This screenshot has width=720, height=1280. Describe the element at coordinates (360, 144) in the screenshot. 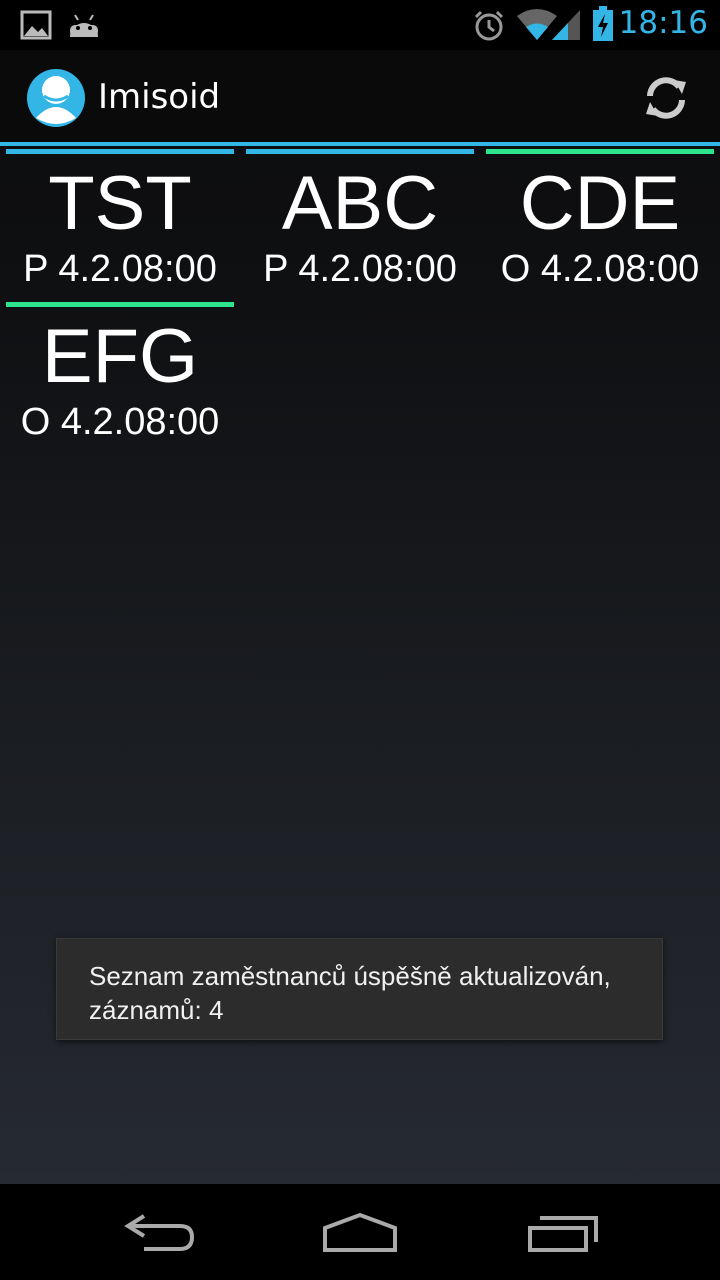

I see `action-bar-divider` at that location.